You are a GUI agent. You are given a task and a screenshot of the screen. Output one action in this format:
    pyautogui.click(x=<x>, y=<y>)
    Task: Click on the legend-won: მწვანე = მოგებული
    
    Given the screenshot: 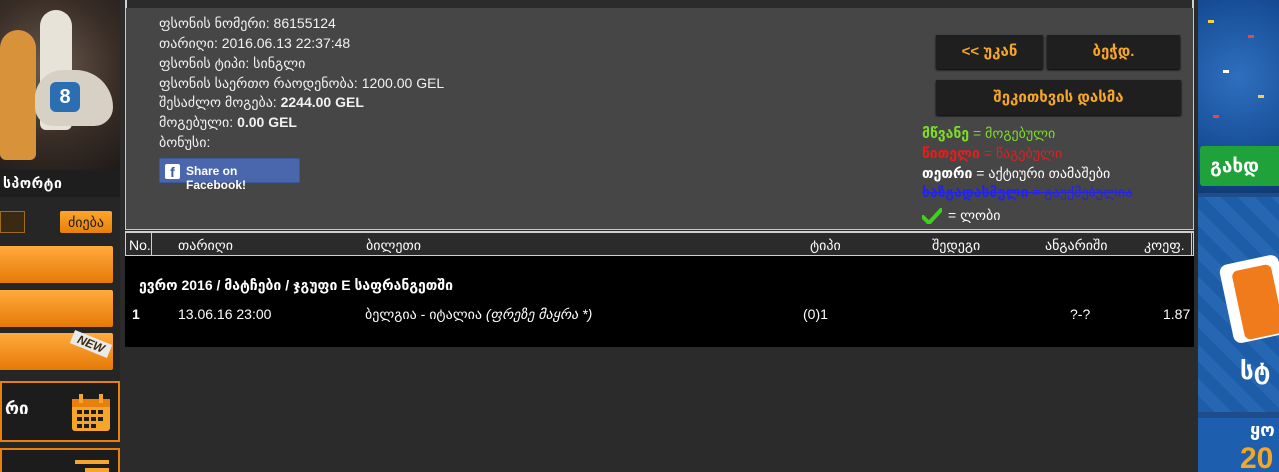 What is the action you would take?
    pyautogui.click(x=989, y=133)
    